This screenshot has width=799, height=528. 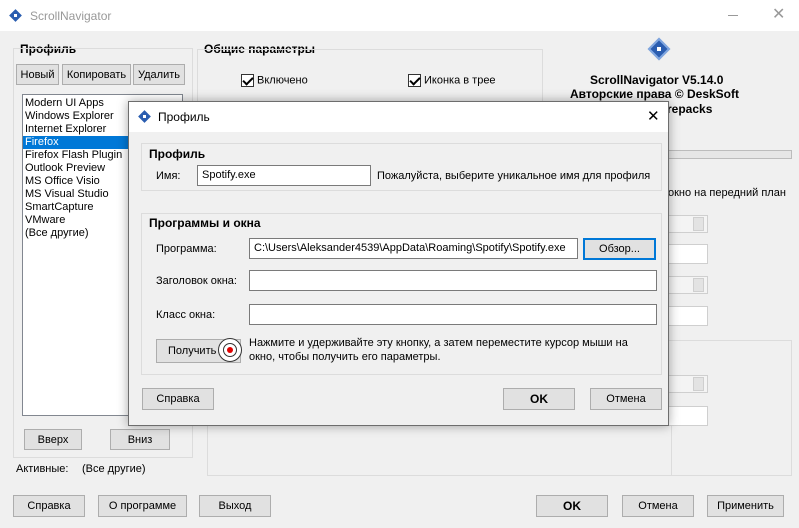 I want to click on dialog-title-bar: Профиль ✕, so click(x=398, y=117).